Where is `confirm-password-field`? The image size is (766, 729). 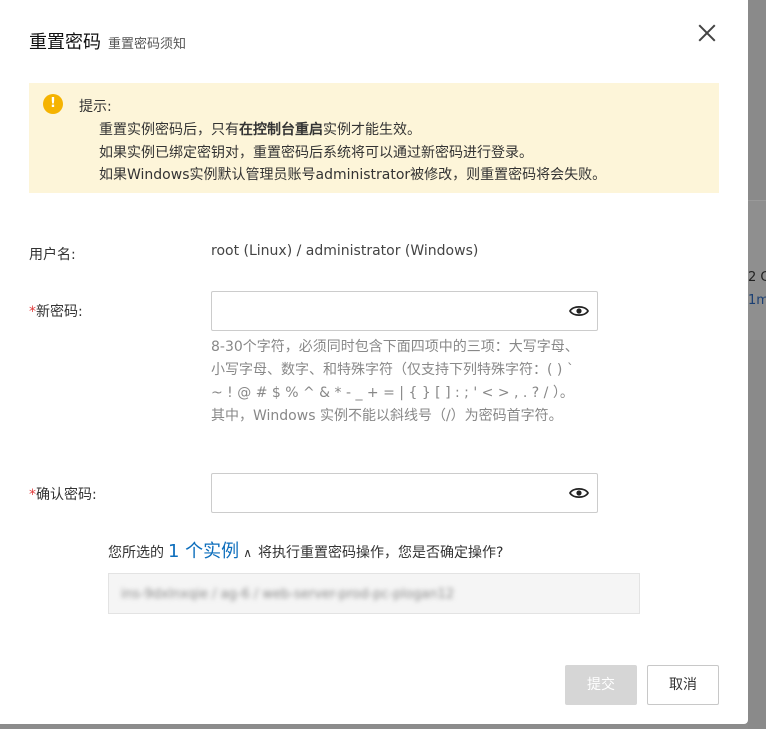 confirm-password-field is located at coordinates (404, 493).